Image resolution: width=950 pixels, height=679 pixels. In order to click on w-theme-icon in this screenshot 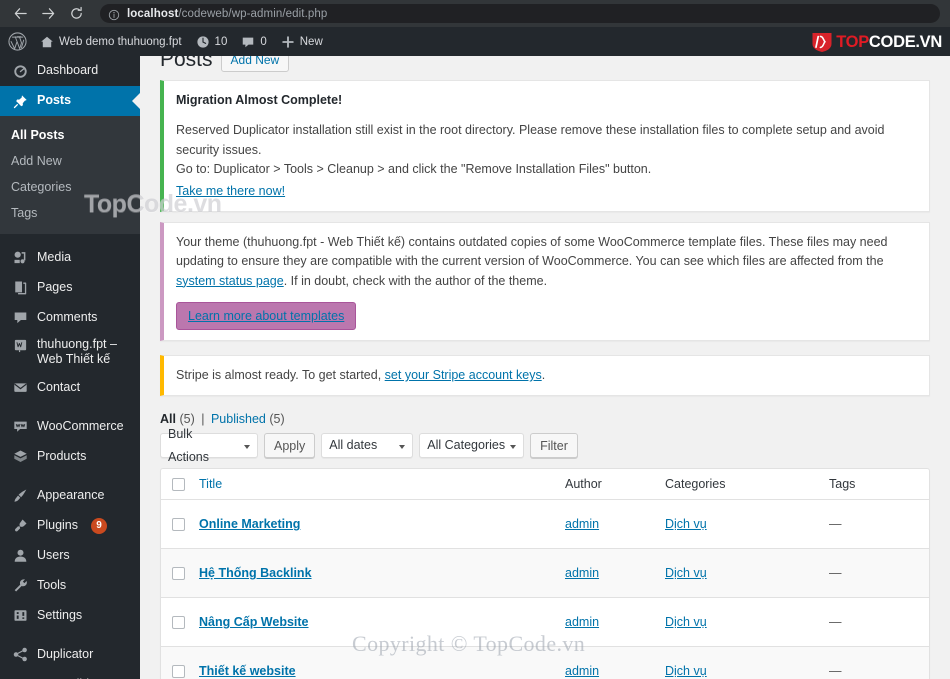, I will do `click(20, 345)`.